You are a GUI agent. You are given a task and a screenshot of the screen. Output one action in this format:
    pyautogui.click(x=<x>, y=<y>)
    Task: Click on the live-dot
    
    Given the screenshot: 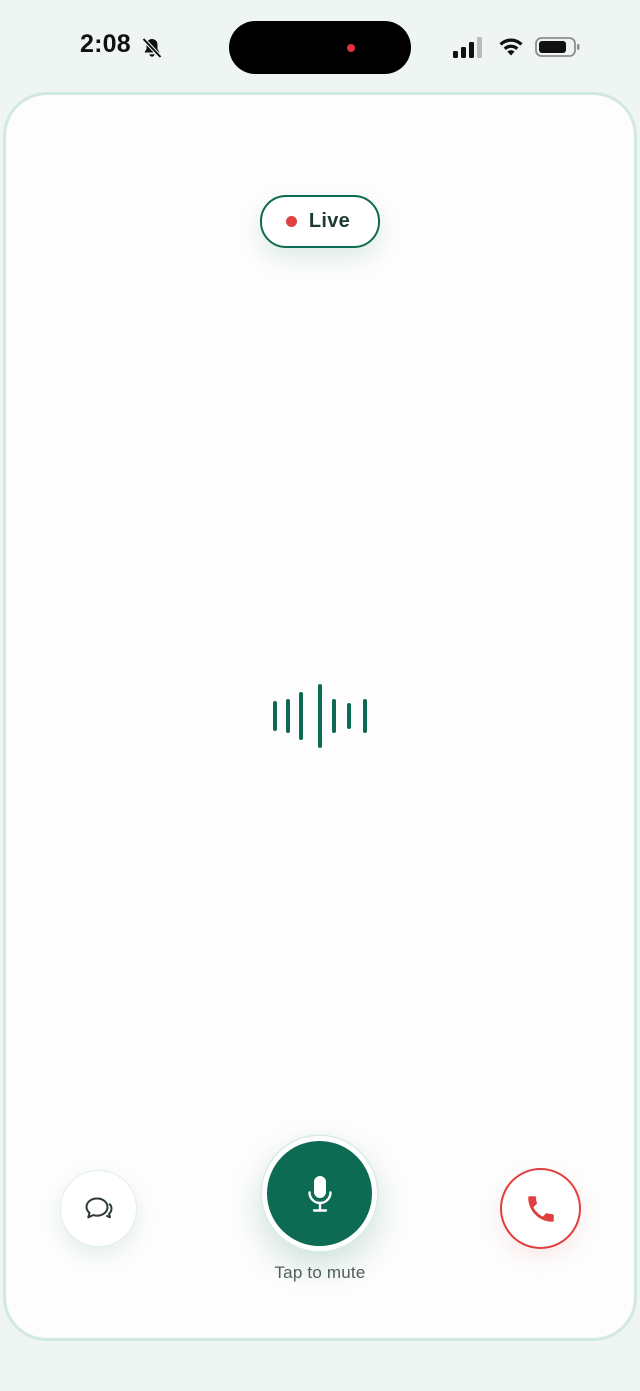 What is the action you would take?
    pyautogui.click(x=291, y=221)
    